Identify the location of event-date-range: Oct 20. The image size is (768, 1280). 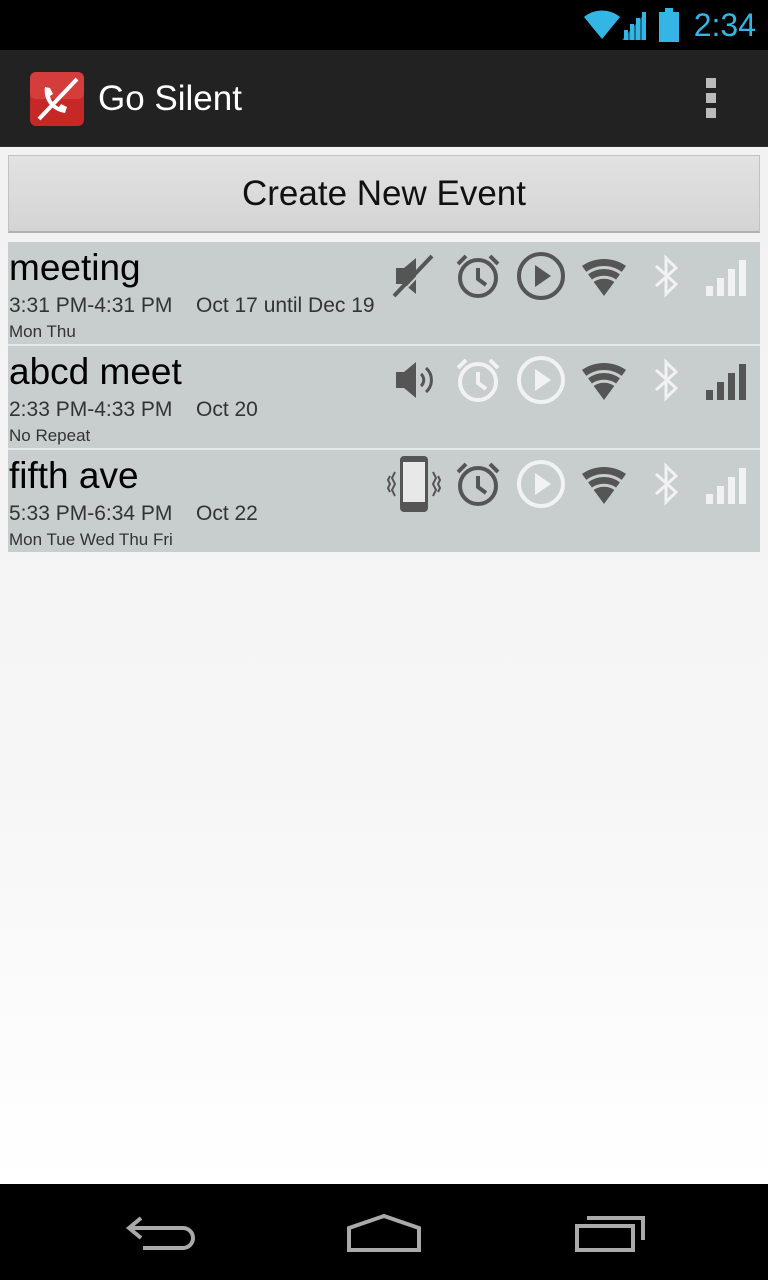
(227, 409).